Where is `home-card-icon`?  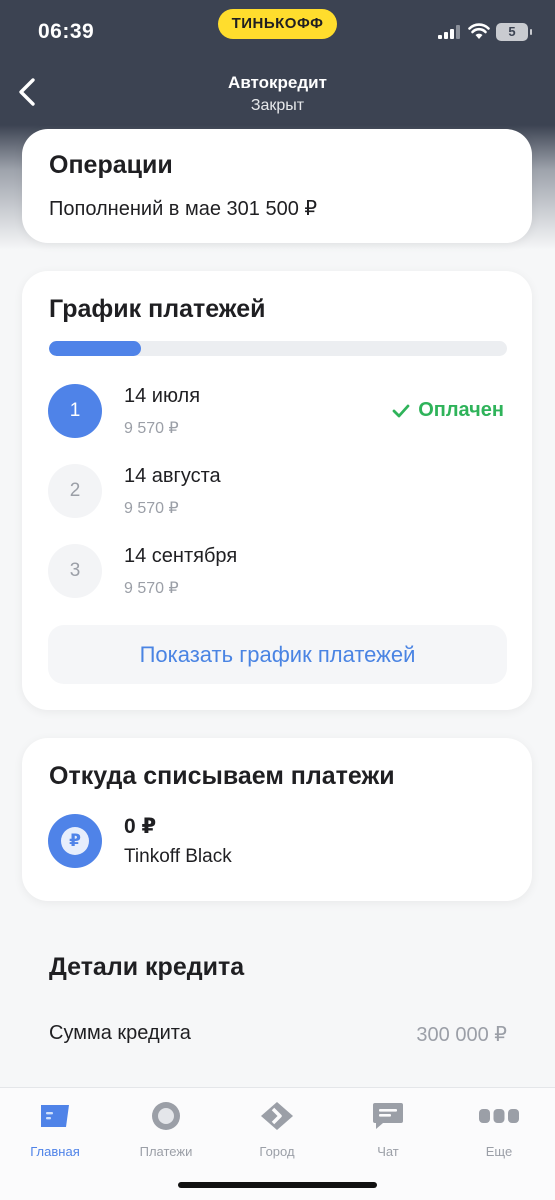 home-card-icon is located at coordinates (55, 1116).